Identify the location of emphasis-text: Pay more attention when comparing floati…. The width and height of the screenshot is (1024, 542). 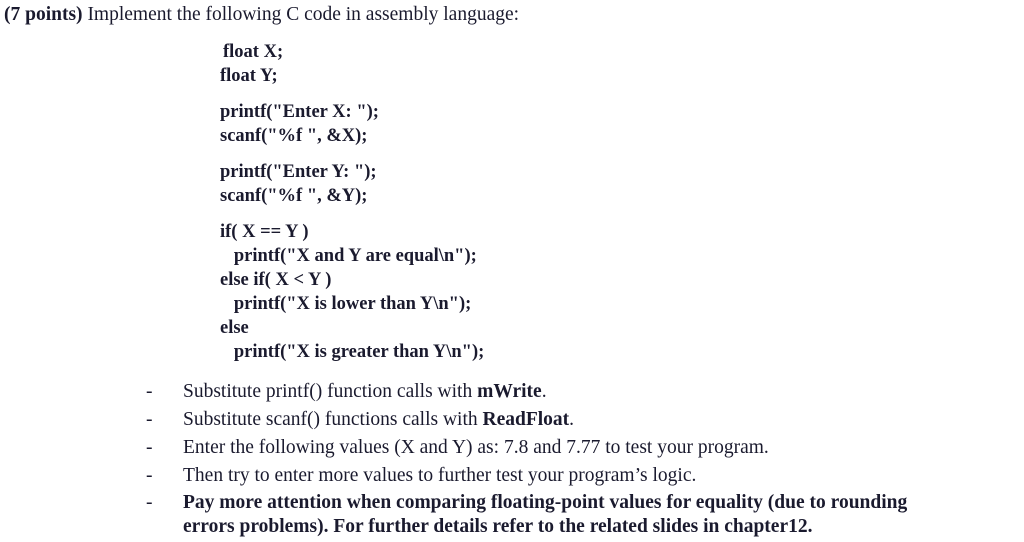
(545, 514).